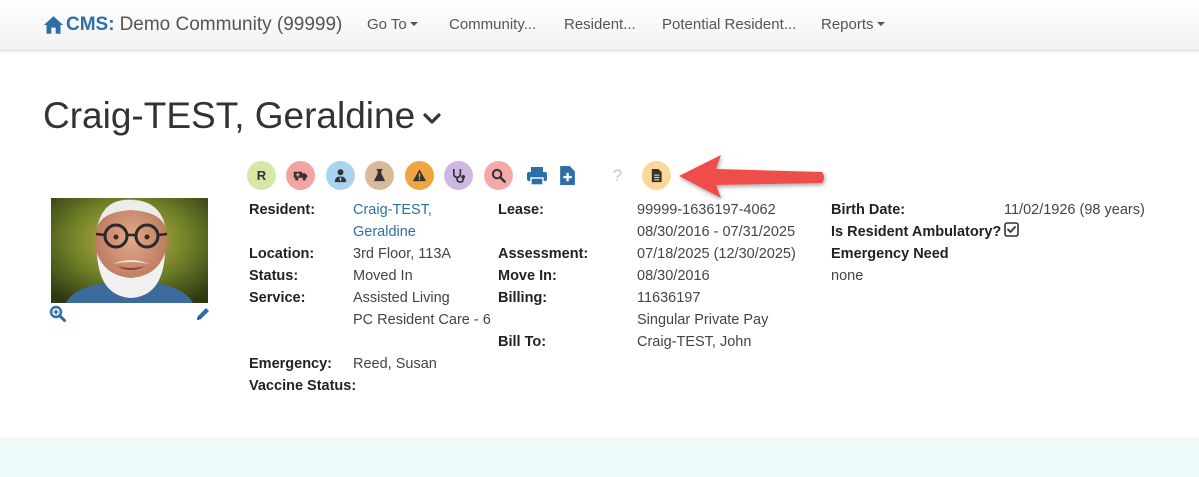 This screenshot has width=1199, height=477. I want to click on nav-goto-dropdown: Go To, so click(392, 24).